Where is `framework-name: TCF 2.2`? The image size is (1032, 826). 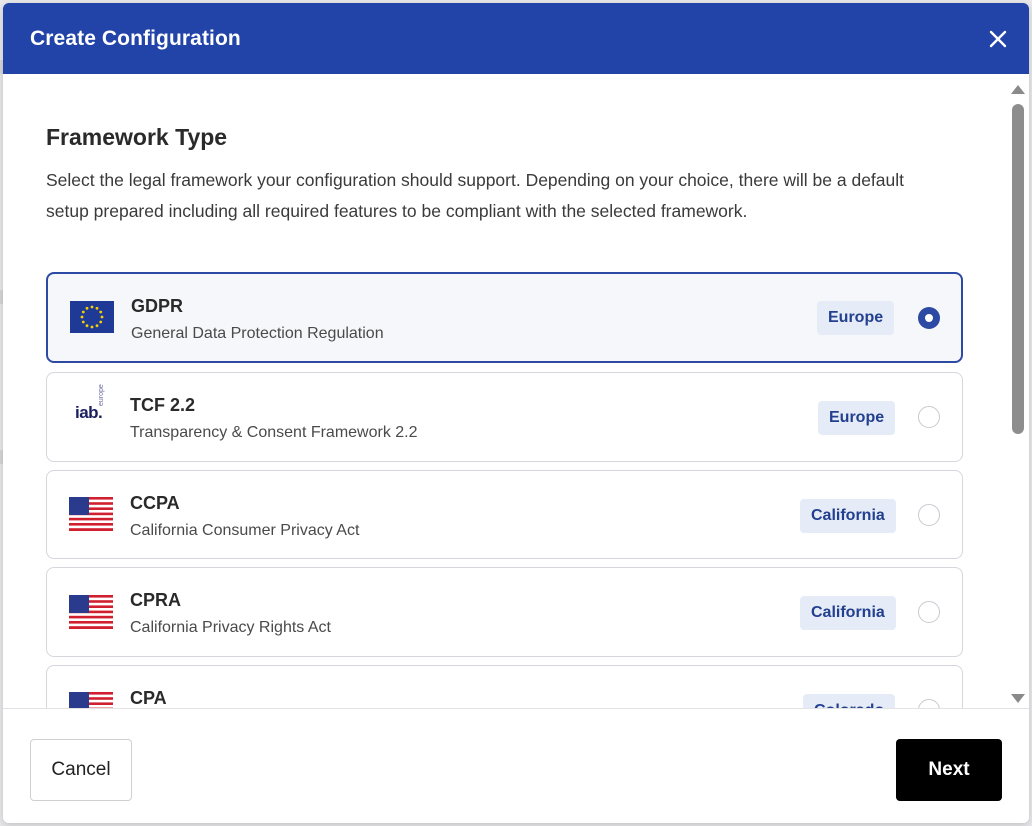
framework-name: TCF 2.2 is located at coordinates (163, 405).